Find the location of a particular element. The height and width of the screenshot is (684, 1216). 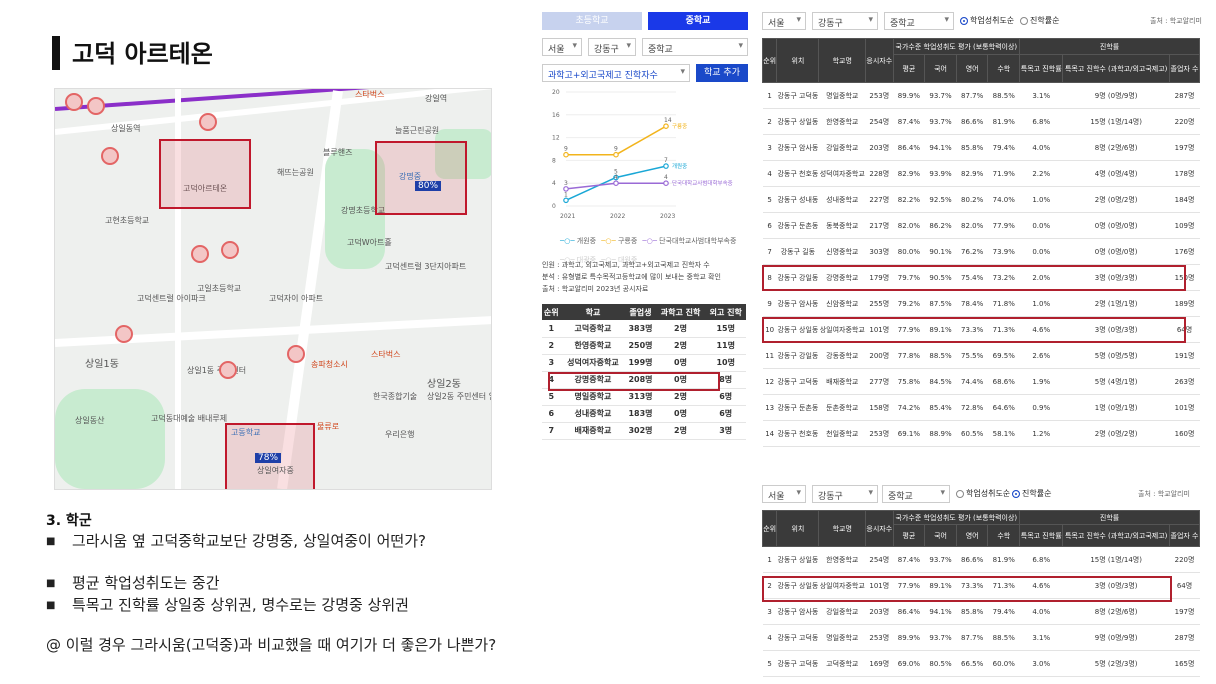

table-cell: 2명 is located at coordinates (680, 431).